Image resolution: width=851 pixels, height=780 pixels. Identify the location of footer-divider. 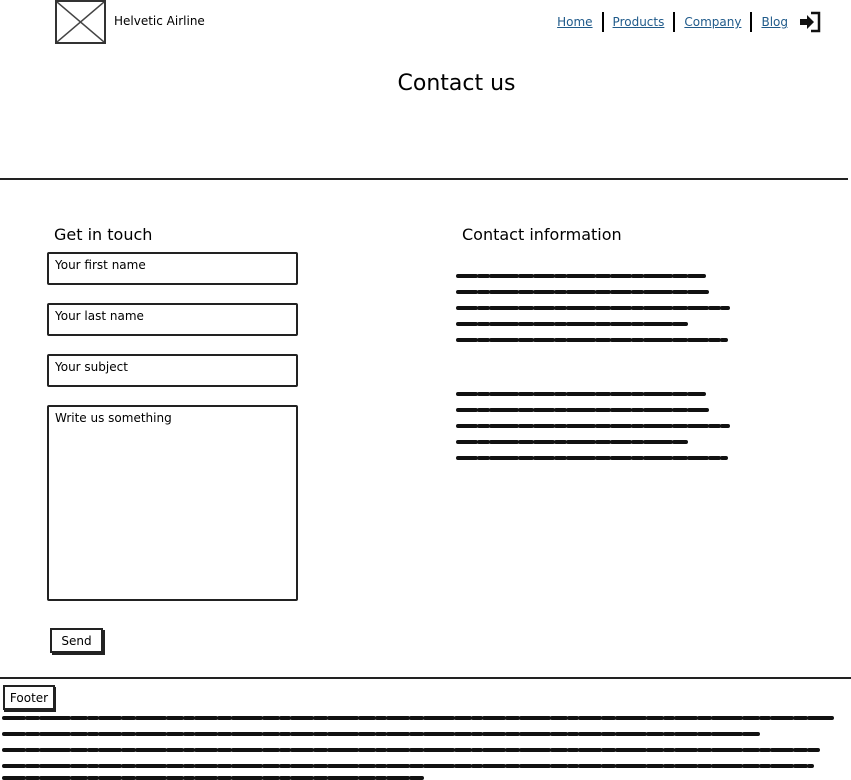
(425, 678).